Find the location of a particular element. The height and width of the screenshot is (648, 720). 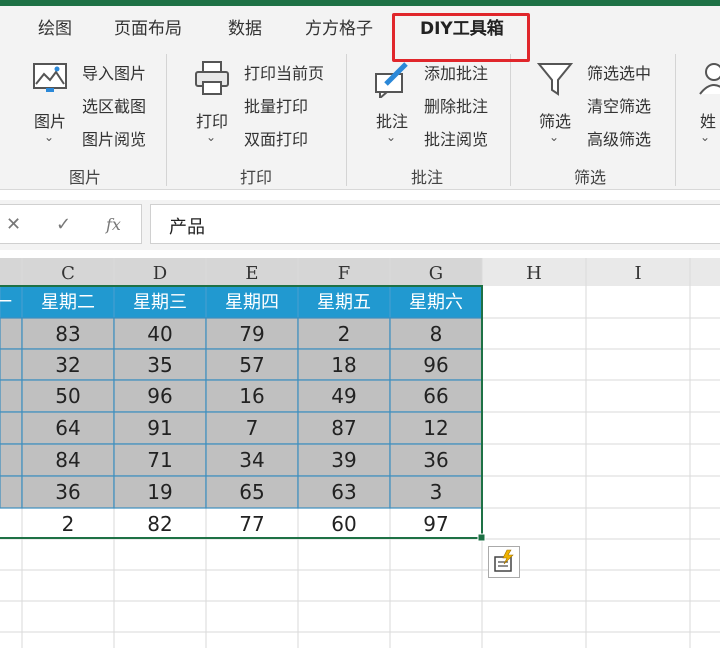

formula-bar: ✕ ✓ fx 产品 is located at coordinates (360, 225).